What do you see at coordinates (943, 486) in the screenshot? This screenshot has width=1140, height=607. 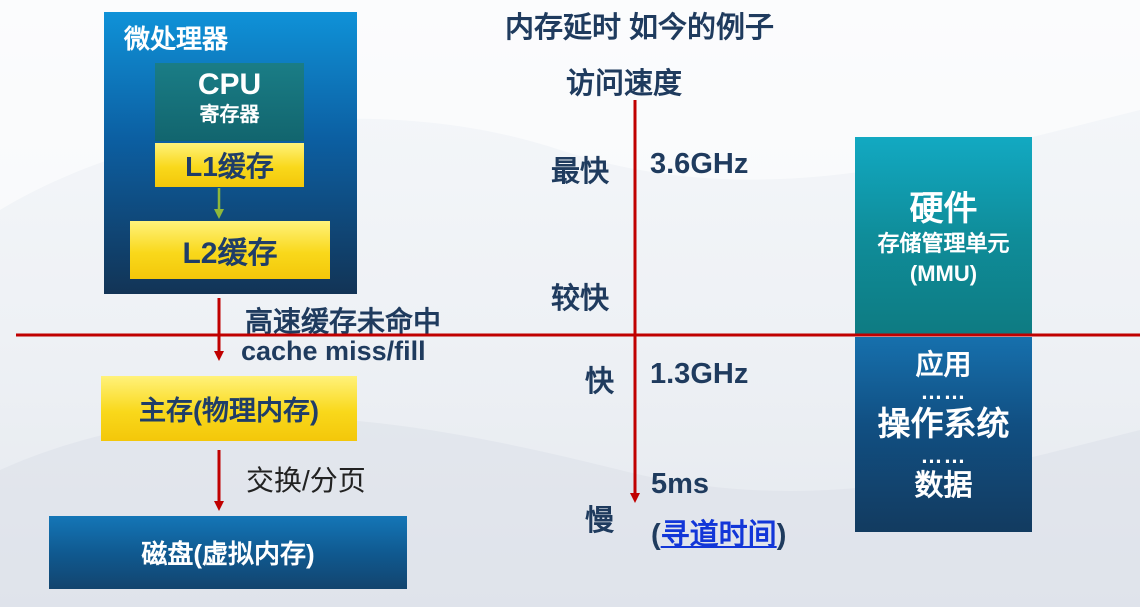 I see `software-data: 数据` at bounding box center [943, 486].